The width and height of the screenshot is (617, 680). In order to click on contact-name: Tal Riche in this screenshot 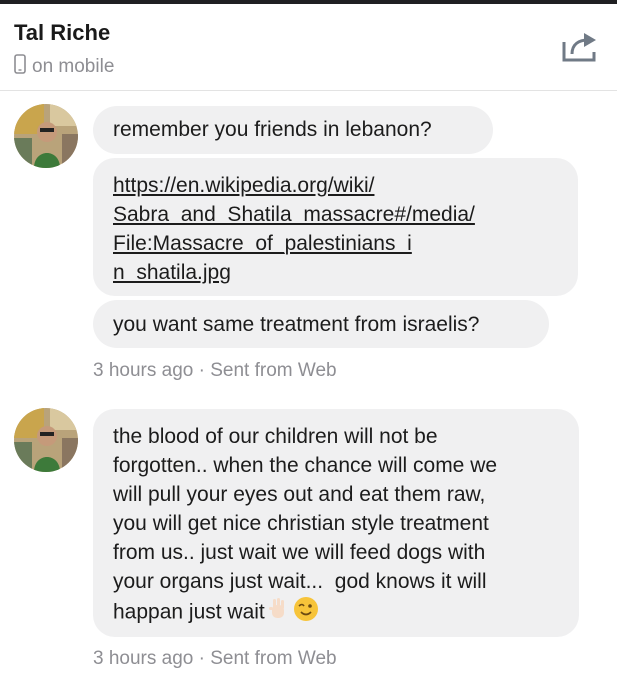, I will do `click(62, 33)`.